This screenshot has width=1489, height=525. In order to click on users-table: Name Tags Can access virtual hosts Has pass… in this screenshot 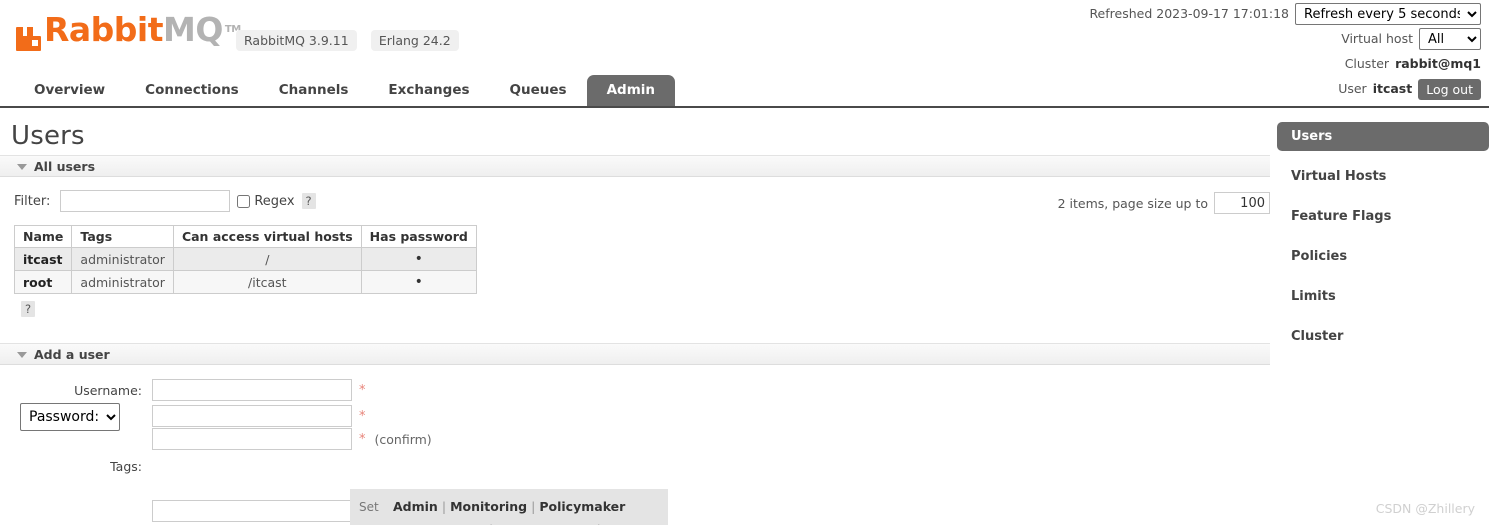, I will do `click(245, 259)`.